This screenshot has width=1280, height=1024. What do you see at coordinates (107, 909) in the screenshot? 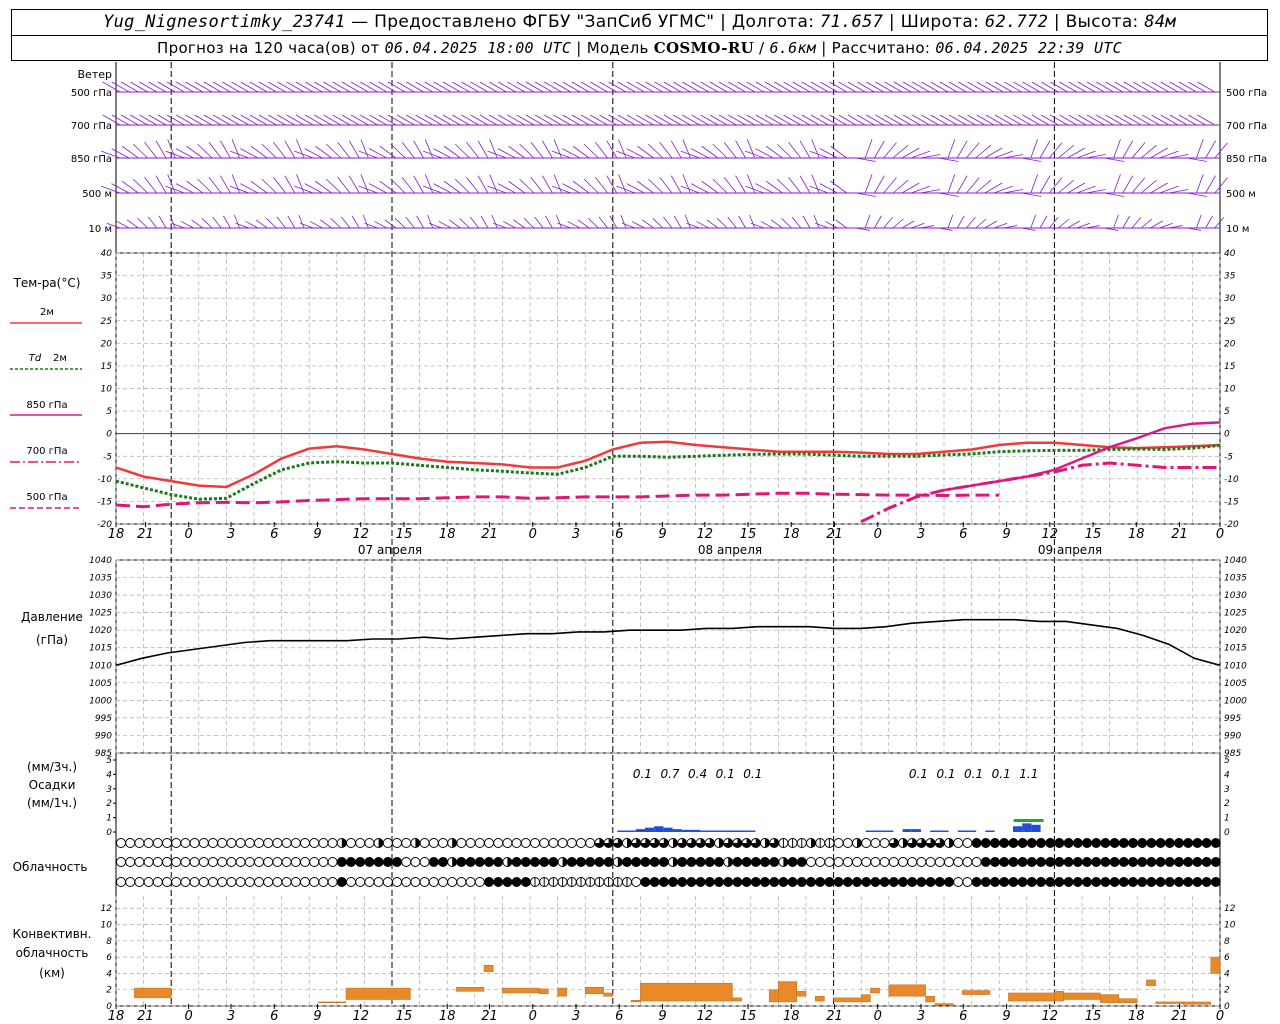
I see `conv-ytick-left: 12` at bounding box center [107, 909].